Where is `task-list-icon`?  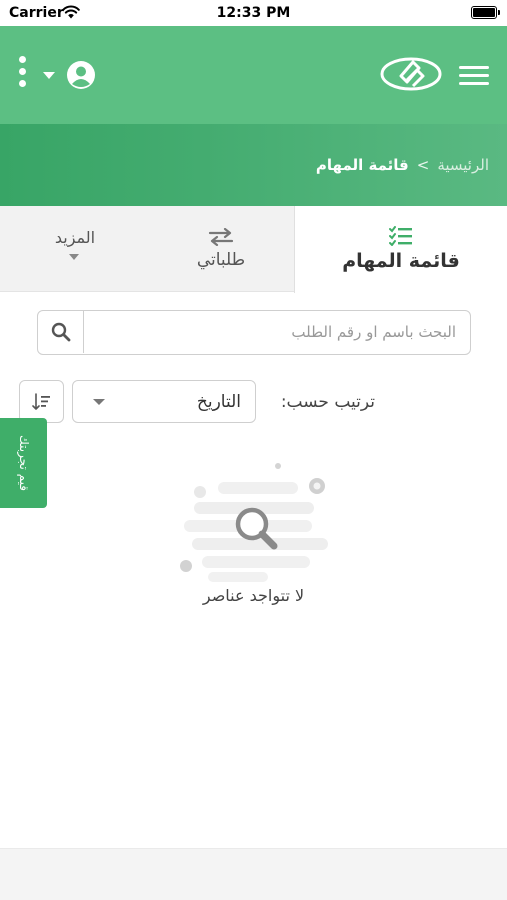
task-list-icon is located at coordinates (400, 236).